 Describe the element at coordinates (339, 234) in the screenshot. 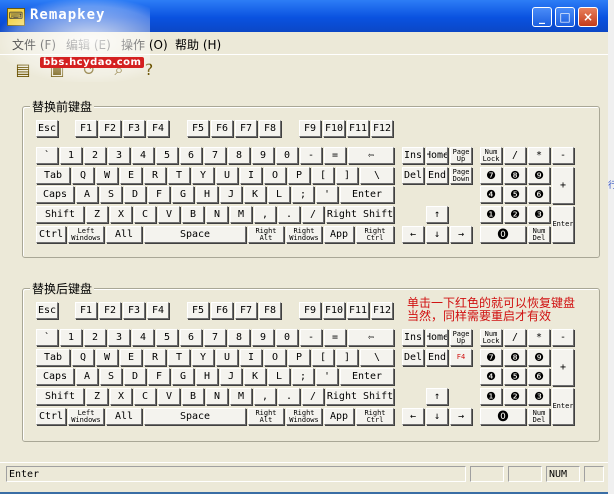

I see `before-key-app: App` at that location.